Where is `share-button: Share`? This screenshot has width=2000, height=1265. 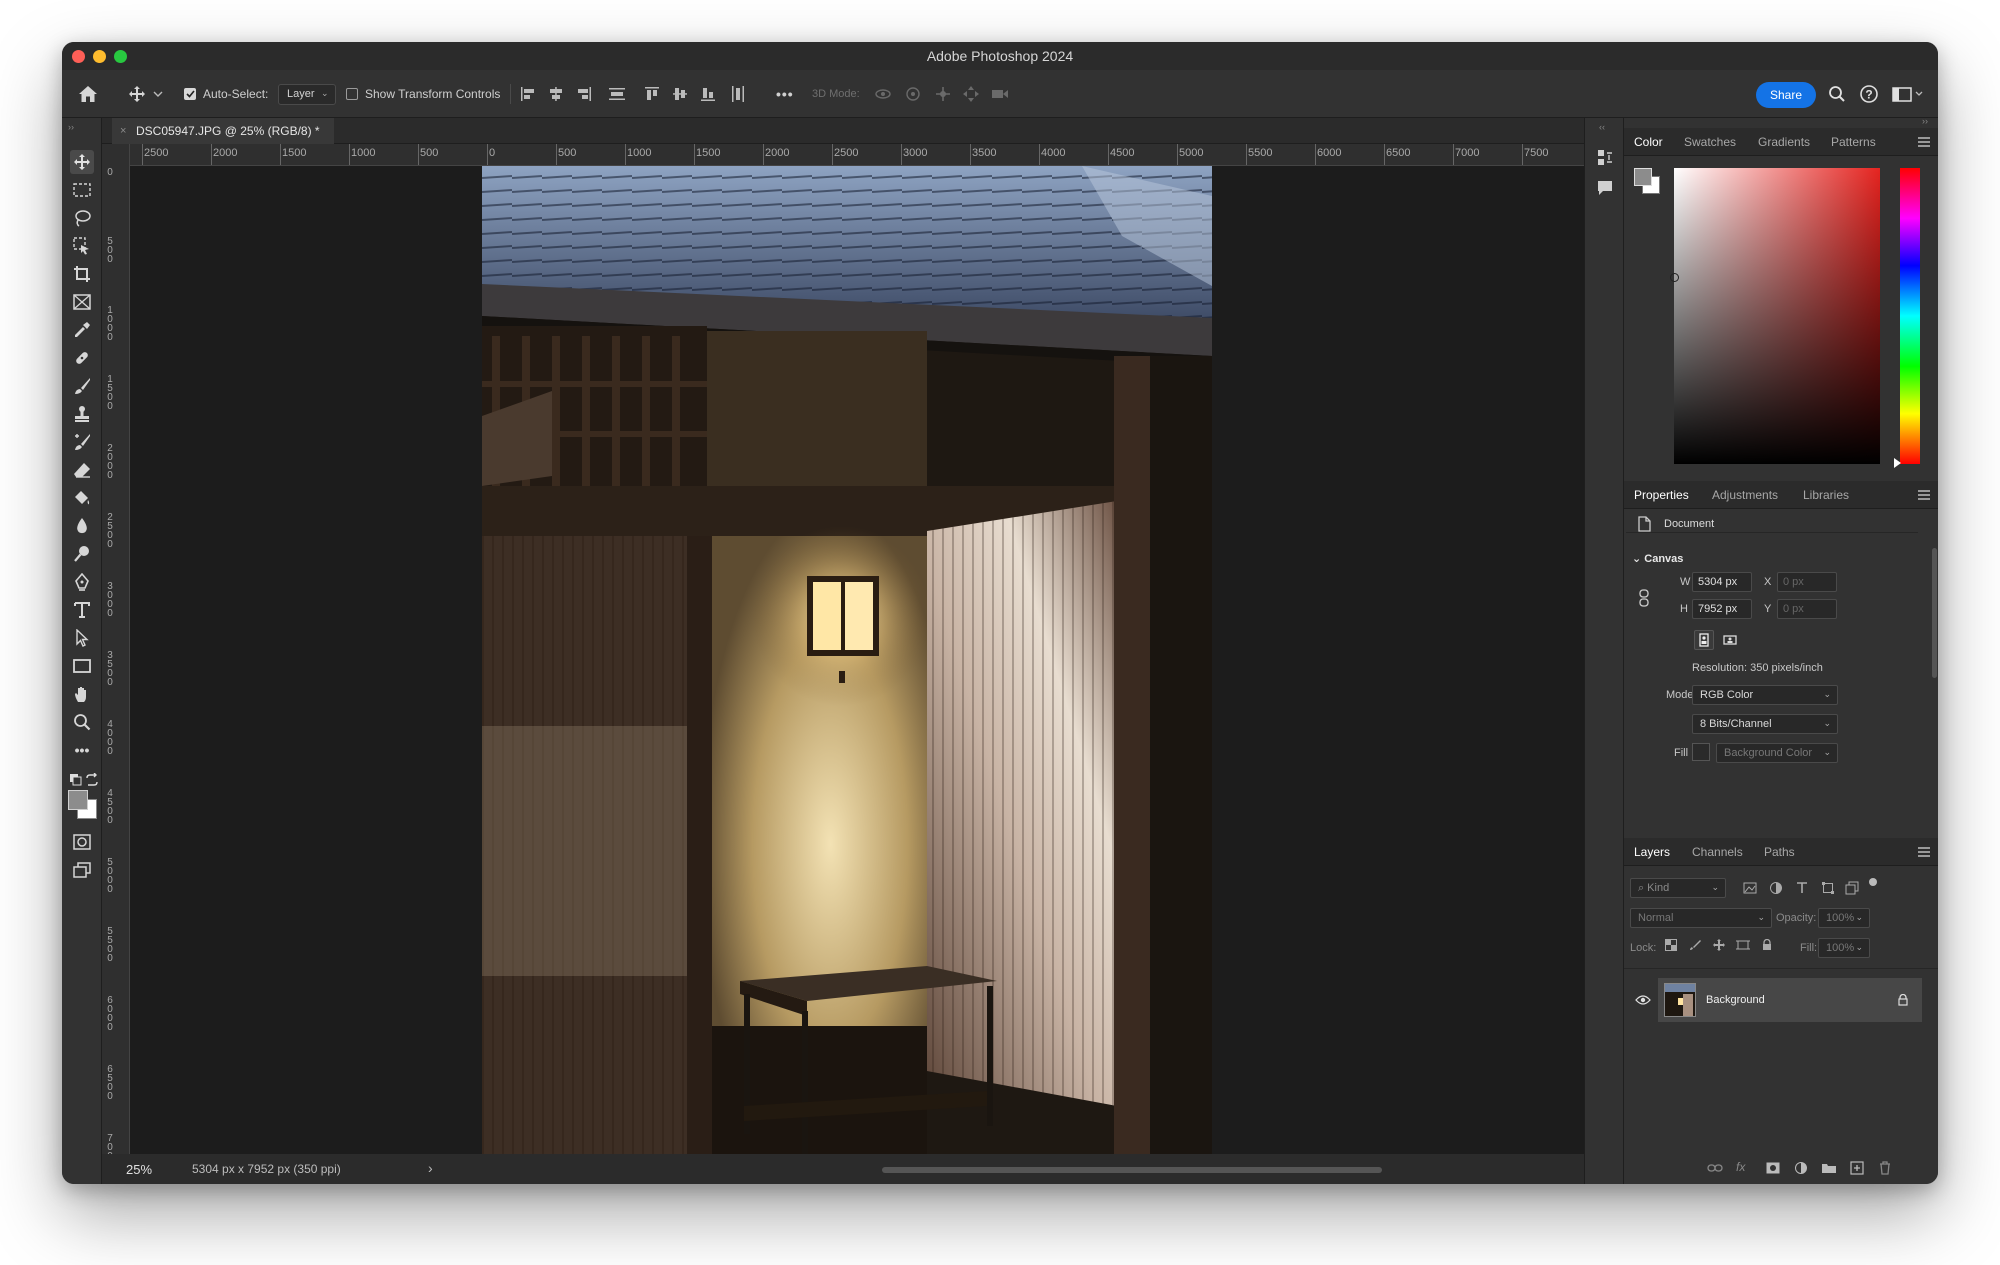 share-button: Share is located at coordinates (1786, 95).